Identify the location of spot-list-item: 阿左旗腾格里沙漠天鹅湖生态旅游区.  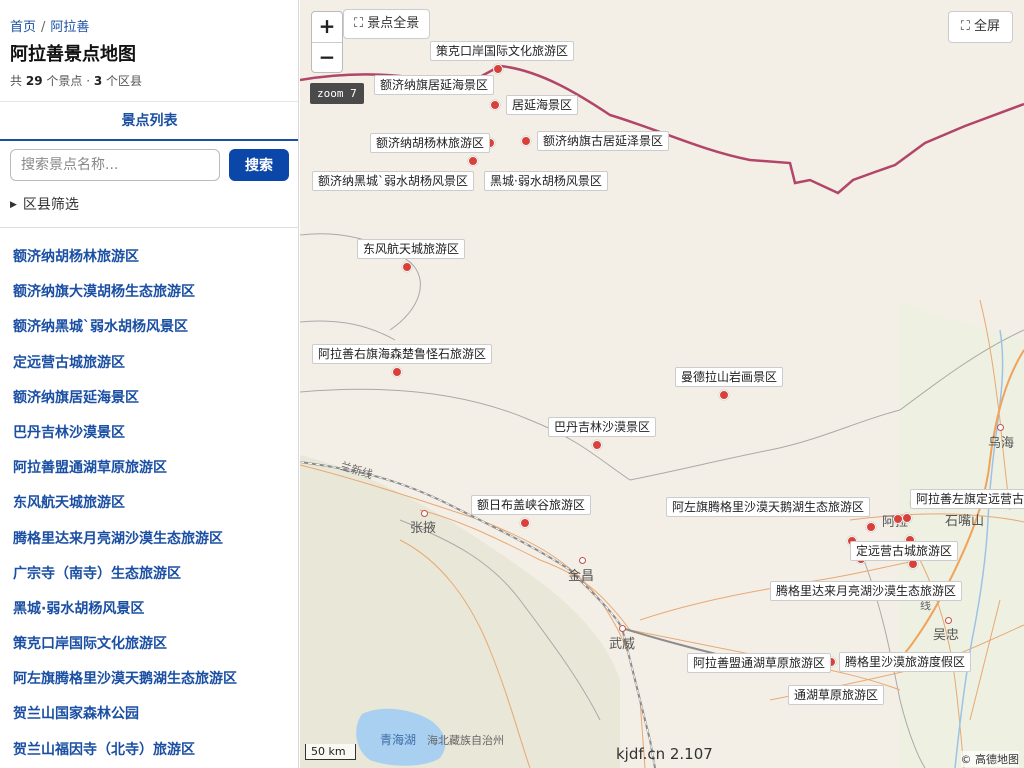
(149, 679).